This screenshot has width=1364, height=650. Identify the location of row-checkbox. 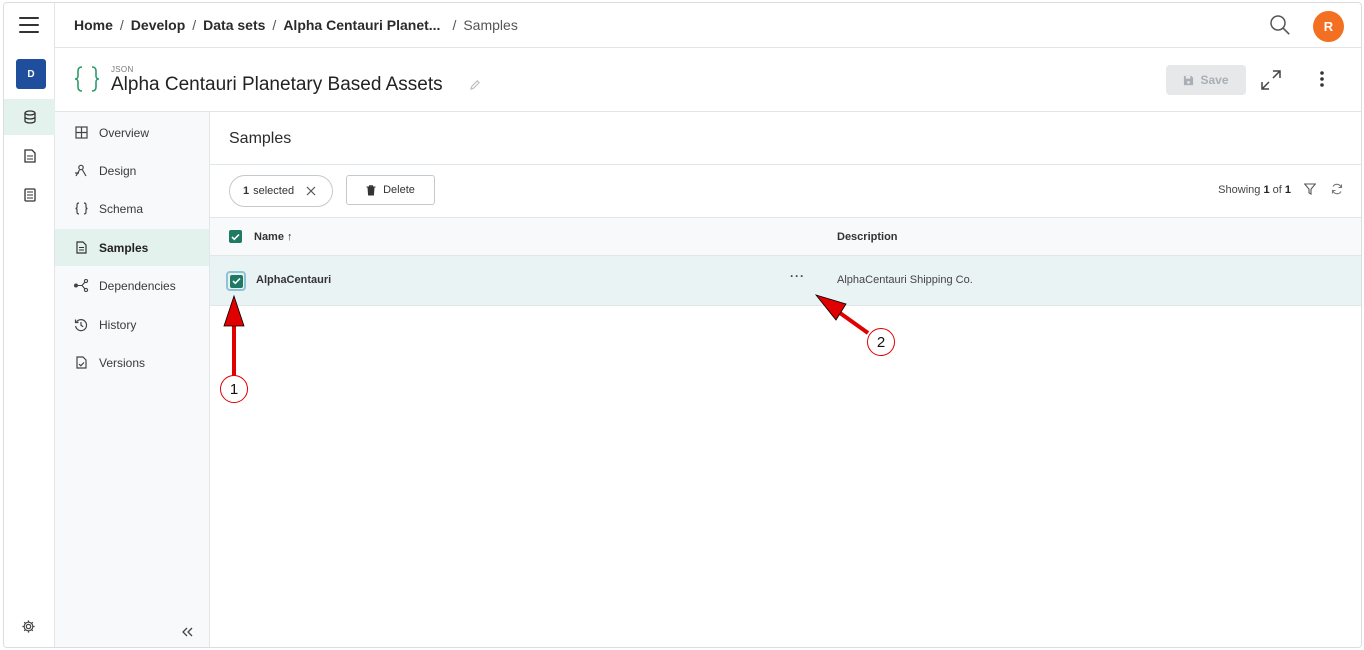
(236, 281).